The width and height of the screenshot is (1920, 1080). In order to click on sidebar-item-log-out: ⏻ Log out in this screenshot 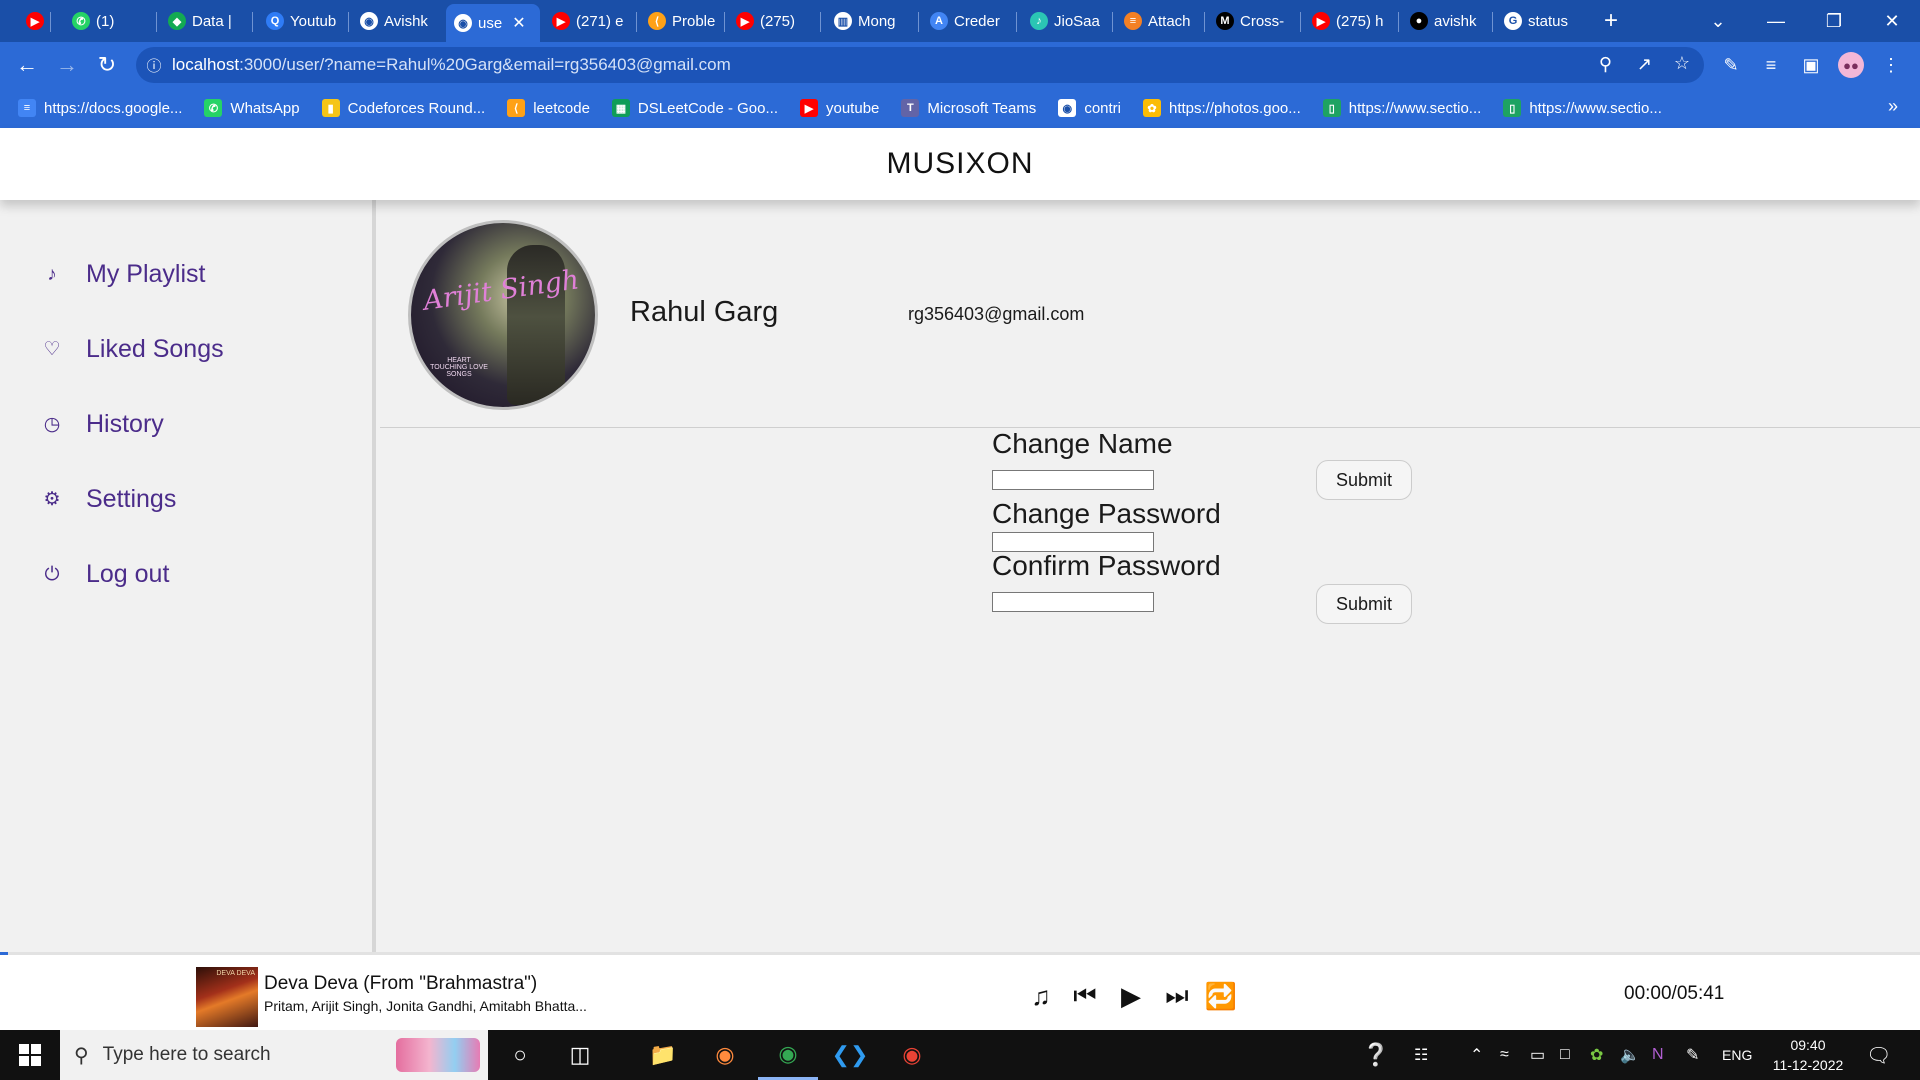, I will do `click(104, 574)`.